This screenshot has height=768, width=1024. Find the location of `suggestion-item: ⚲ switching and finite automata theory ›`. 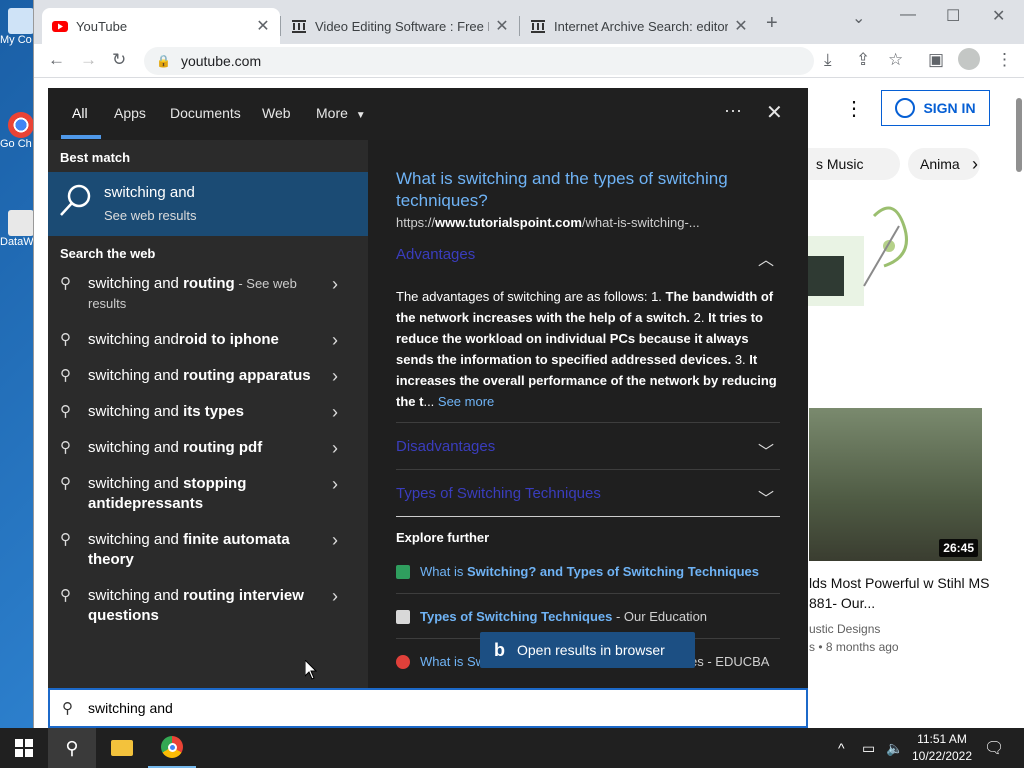

suggestion-item: ⚲ switching and finite automata theory › is located at coordinates (208, 550).